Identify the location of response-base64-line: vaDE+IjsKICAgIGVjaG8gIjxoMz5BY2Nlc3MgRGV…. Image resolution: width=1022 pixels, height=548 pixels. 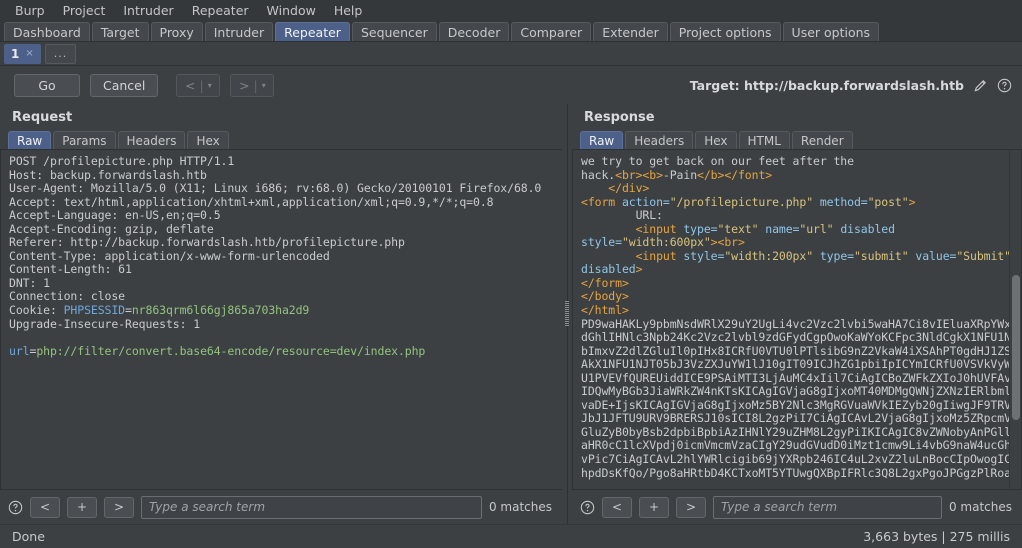
(801, 404).